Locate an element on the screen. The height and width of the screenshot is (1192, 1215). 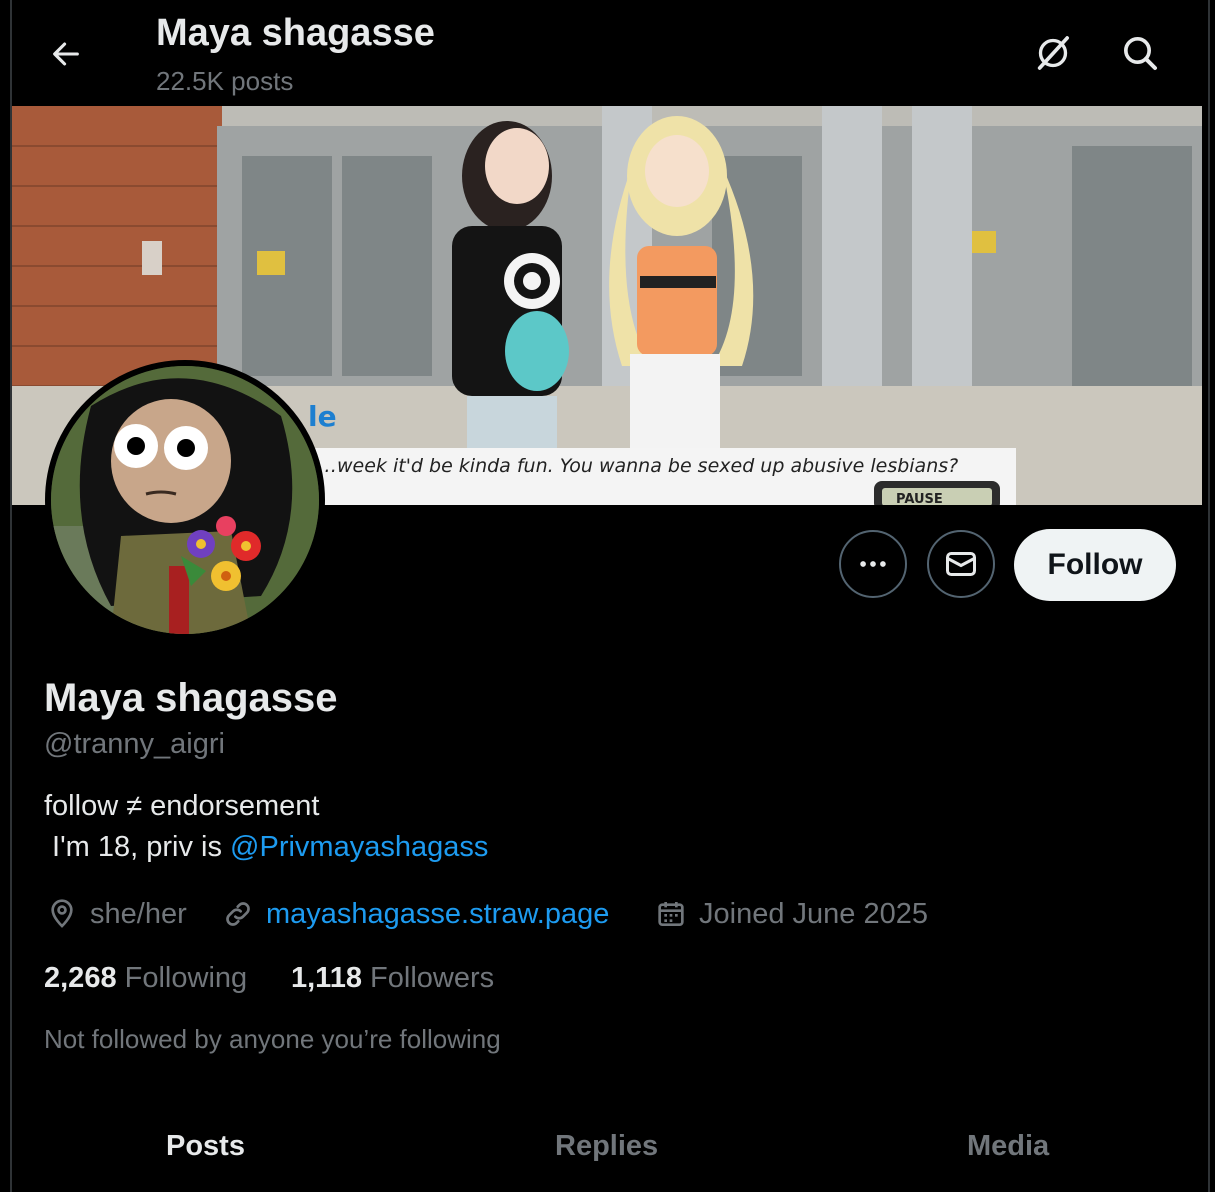
bio-mention-link: @Privmayashagass is located at coordinates (359, 847).